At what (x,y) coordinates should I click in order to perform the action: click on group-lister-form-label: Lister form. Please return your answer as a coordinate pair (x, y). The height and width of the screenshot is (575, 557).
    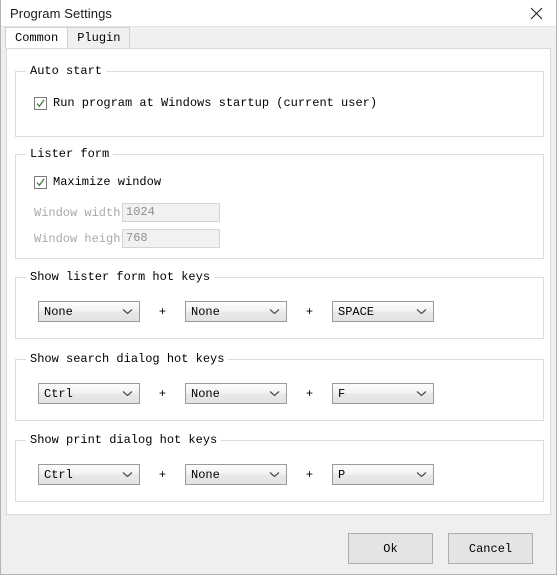
    Looking at the image, I should click on (70, 154).